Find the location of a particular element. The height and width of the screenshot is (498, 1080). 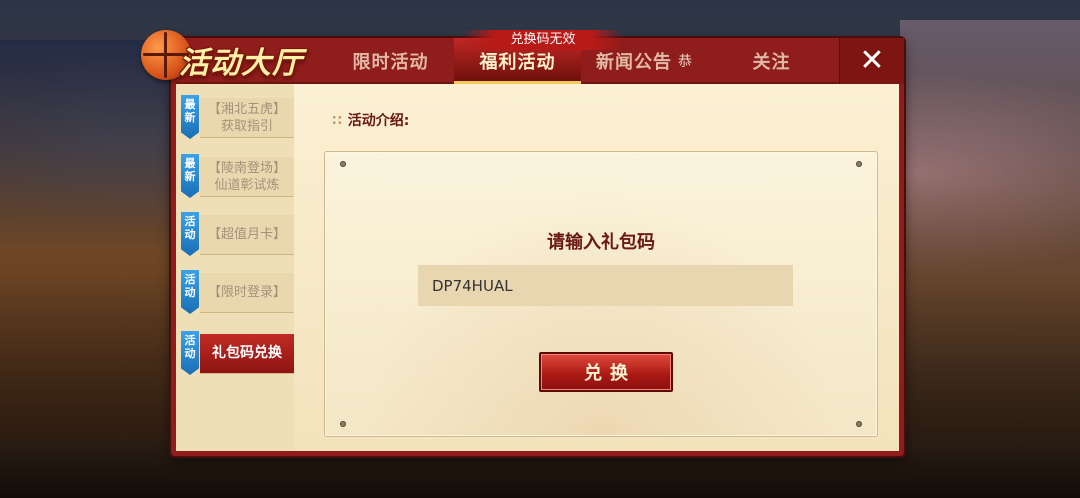

tab-limited-events: 限时活动 is located at coordinates (390, 61).